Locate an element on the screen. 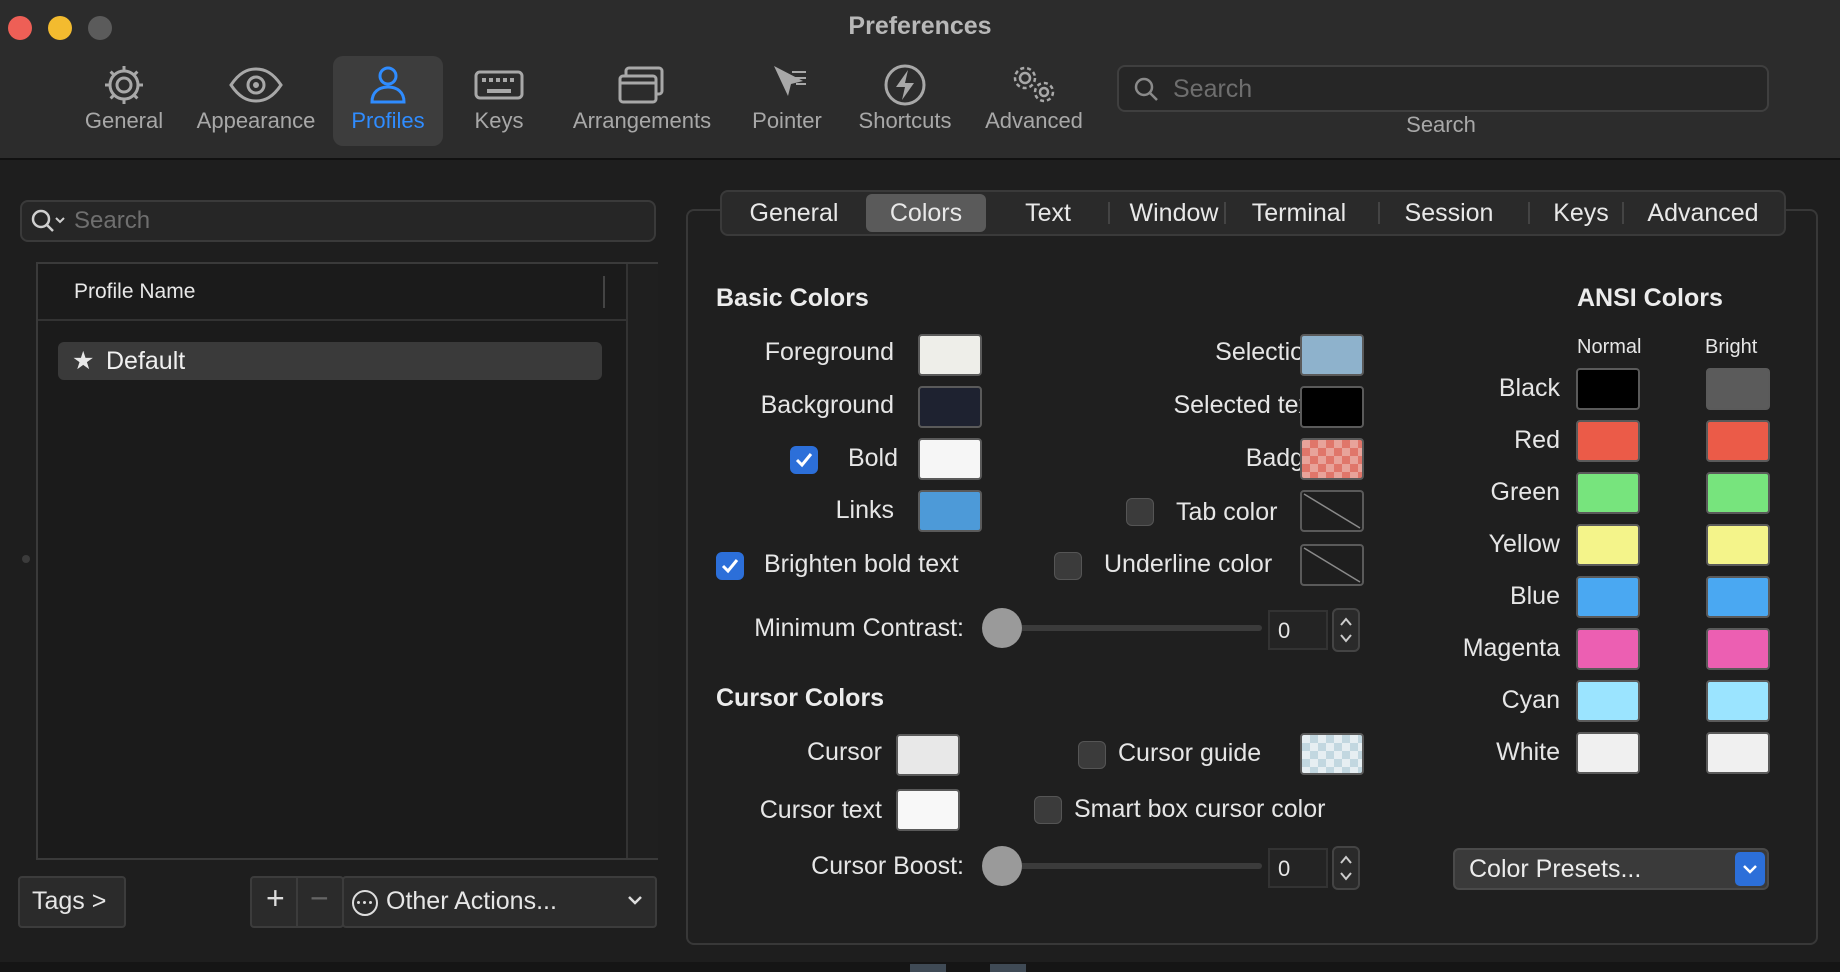  bold-checkbox is located at coordinates (804, 460).